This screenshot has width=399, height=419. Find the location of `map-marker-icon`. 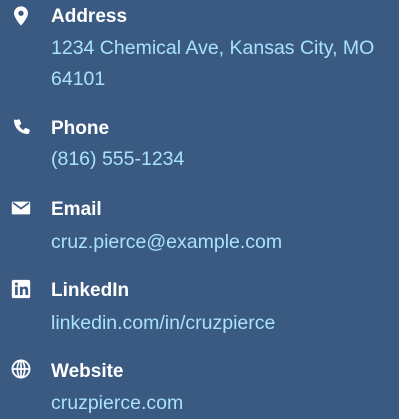

map-marker-icon is located at coordinates (21, 16).